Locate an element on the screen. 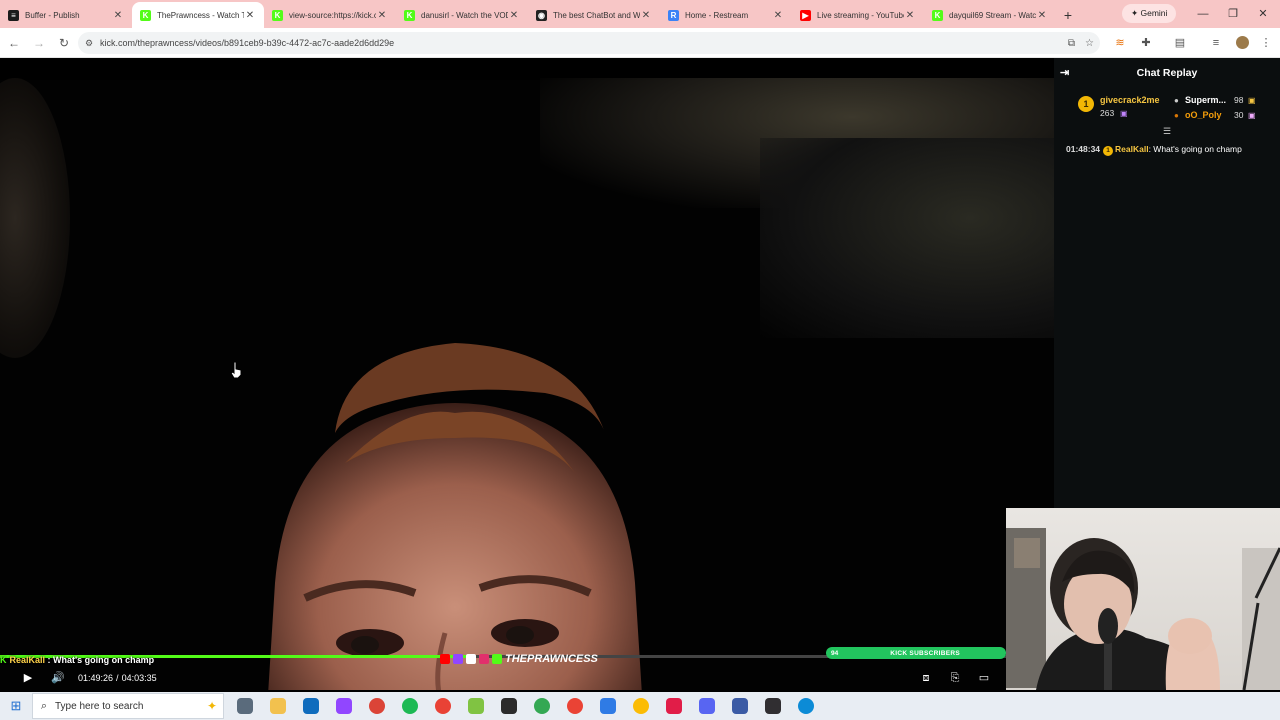  browser-tab: Kview-source:https://kick.com✕ is located at coordinates (330, 15).